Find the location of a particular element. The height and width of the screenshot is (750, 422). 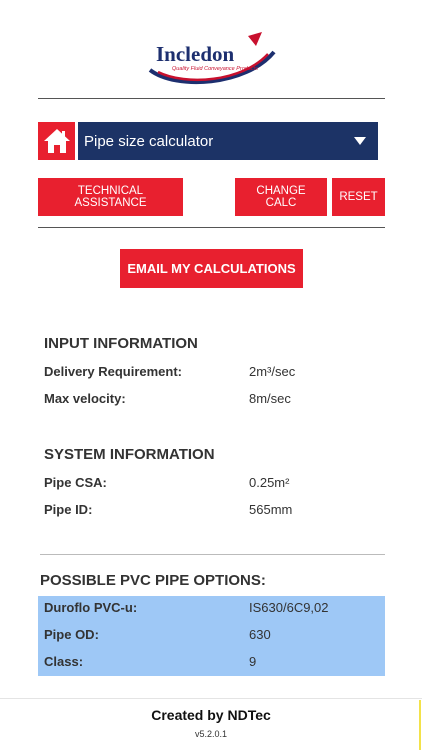

home-button is located at coordinates (56, 141).